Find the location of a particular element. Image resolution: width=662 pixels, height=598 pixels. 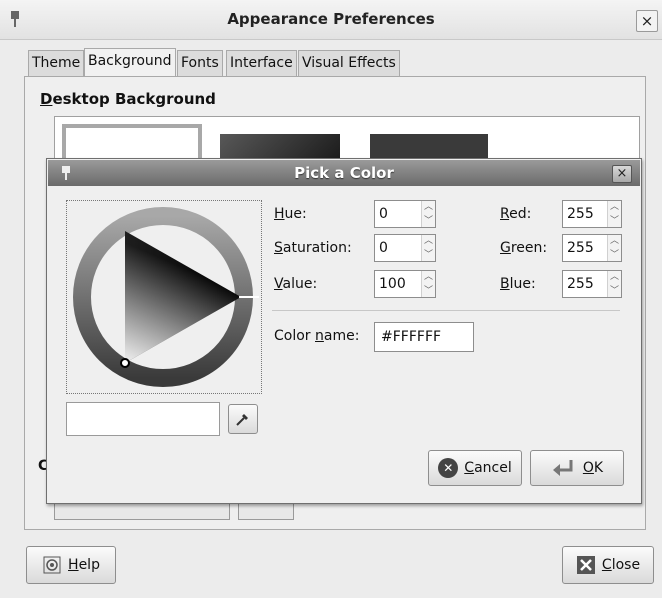

green-spinbutton: 255 ︿ ﹀ is located at coordinates (592, 248).